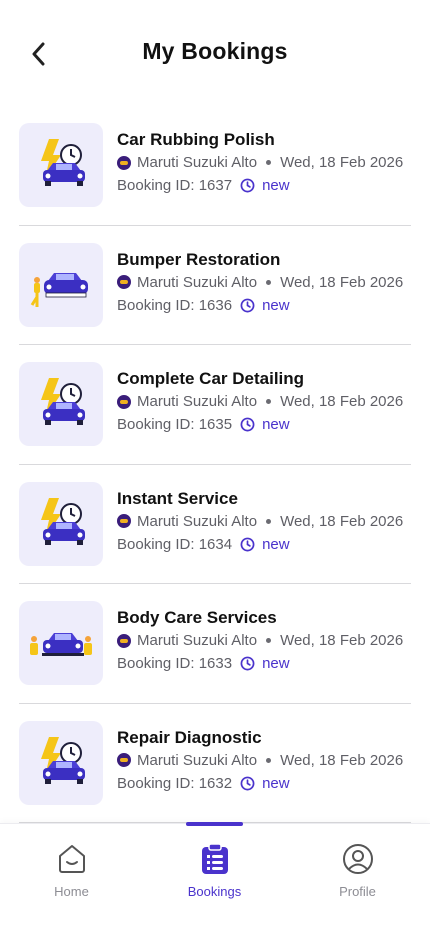  I want to click on home-icon, so click(71, 859).